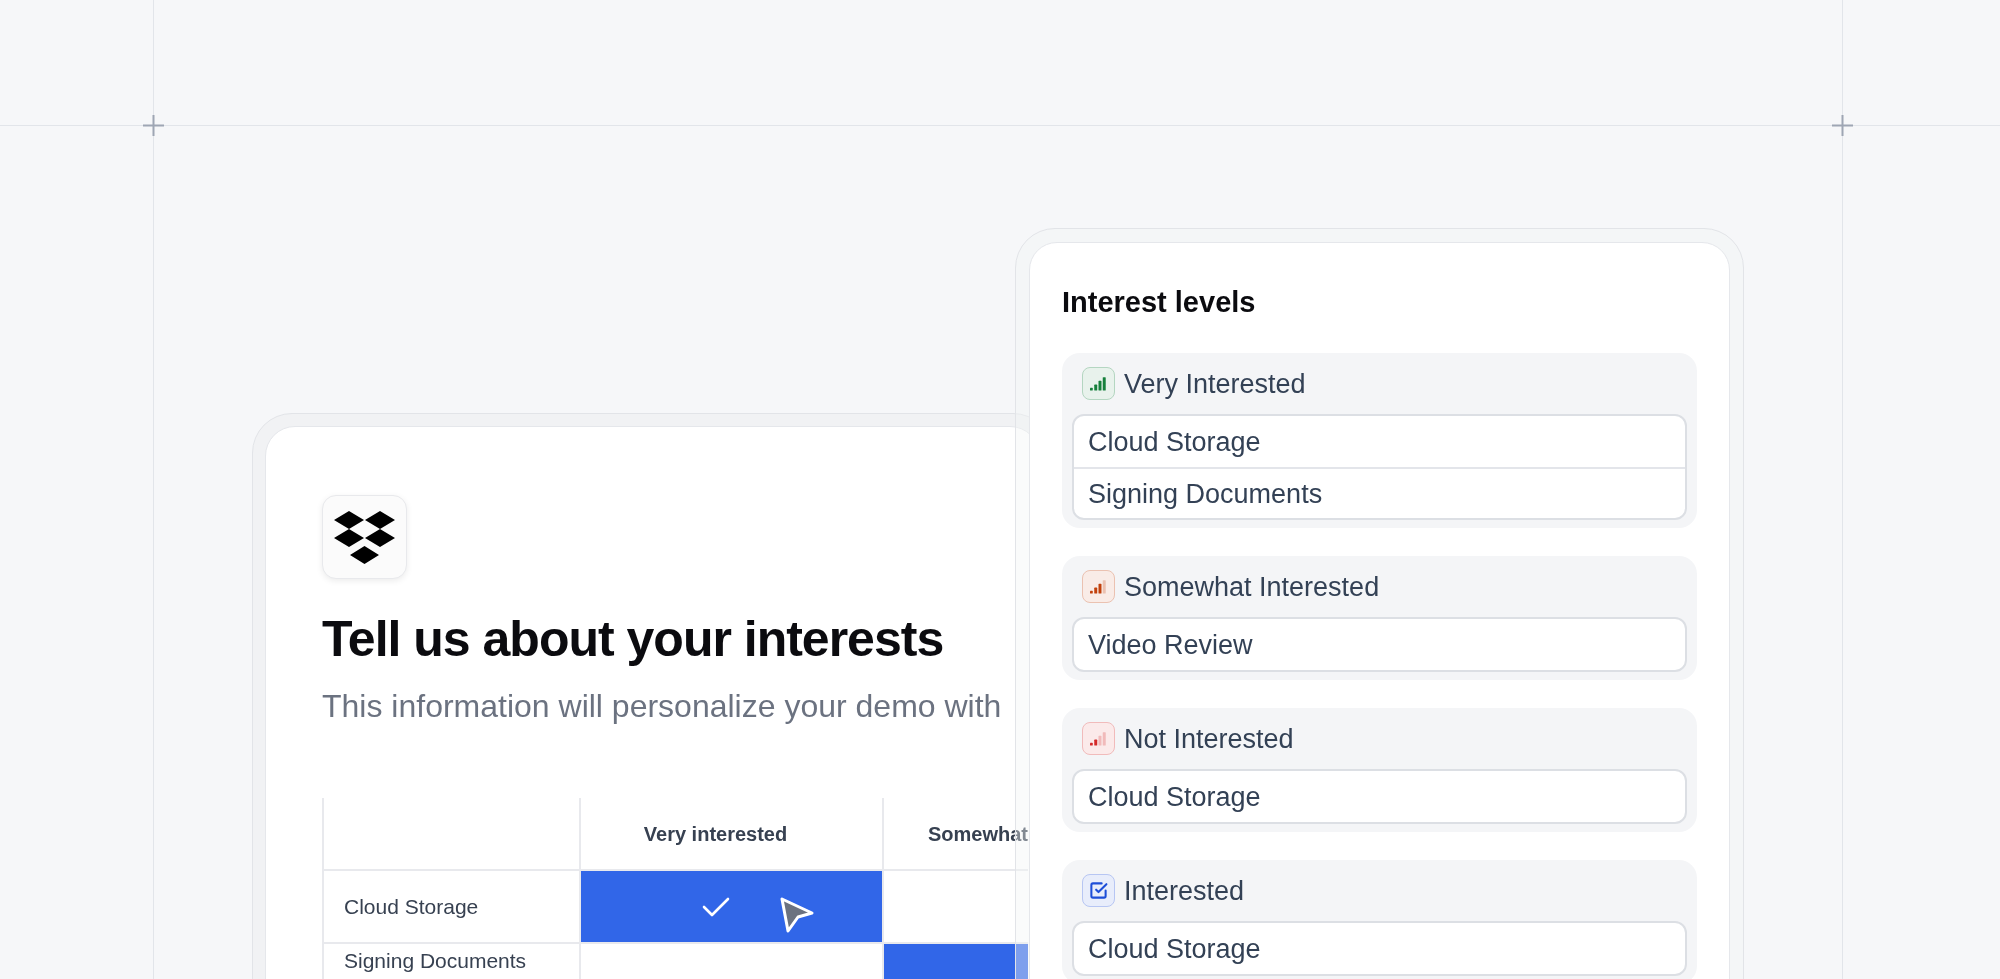 The width and height of the screenshot is (2000, 979). I want to click on subtitle: This information will personalize your demo with, so click(662, 706).